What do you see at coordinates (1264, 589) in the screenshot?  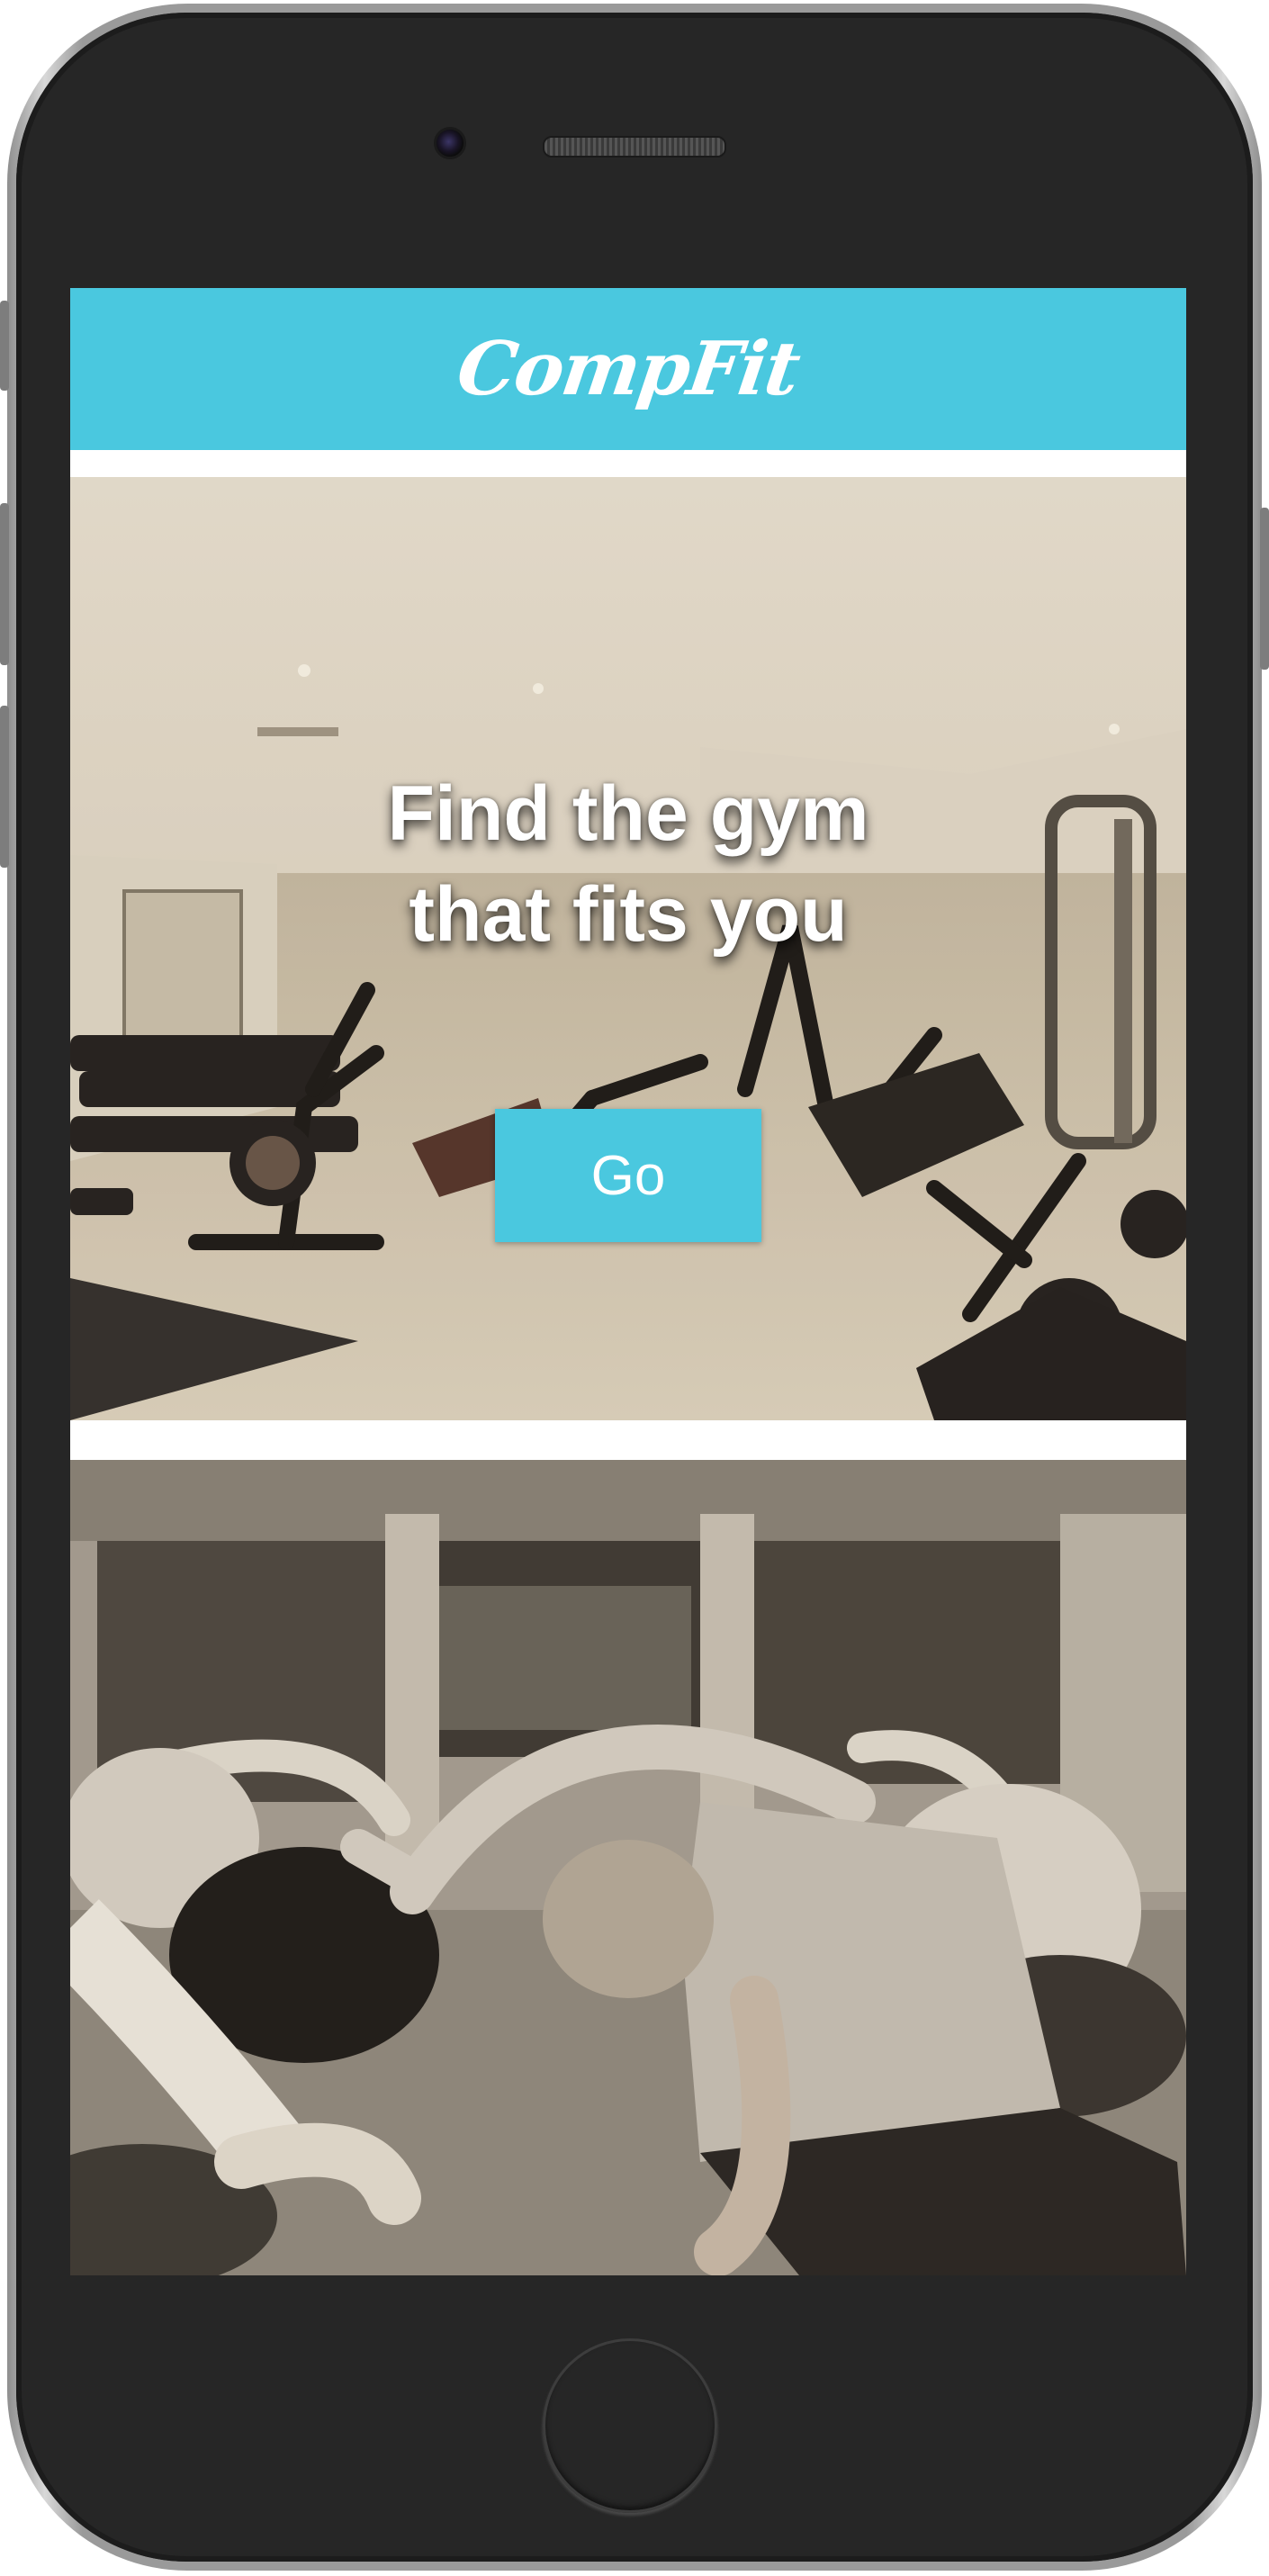 I see `power-button` at bounding box center [1264, 589].